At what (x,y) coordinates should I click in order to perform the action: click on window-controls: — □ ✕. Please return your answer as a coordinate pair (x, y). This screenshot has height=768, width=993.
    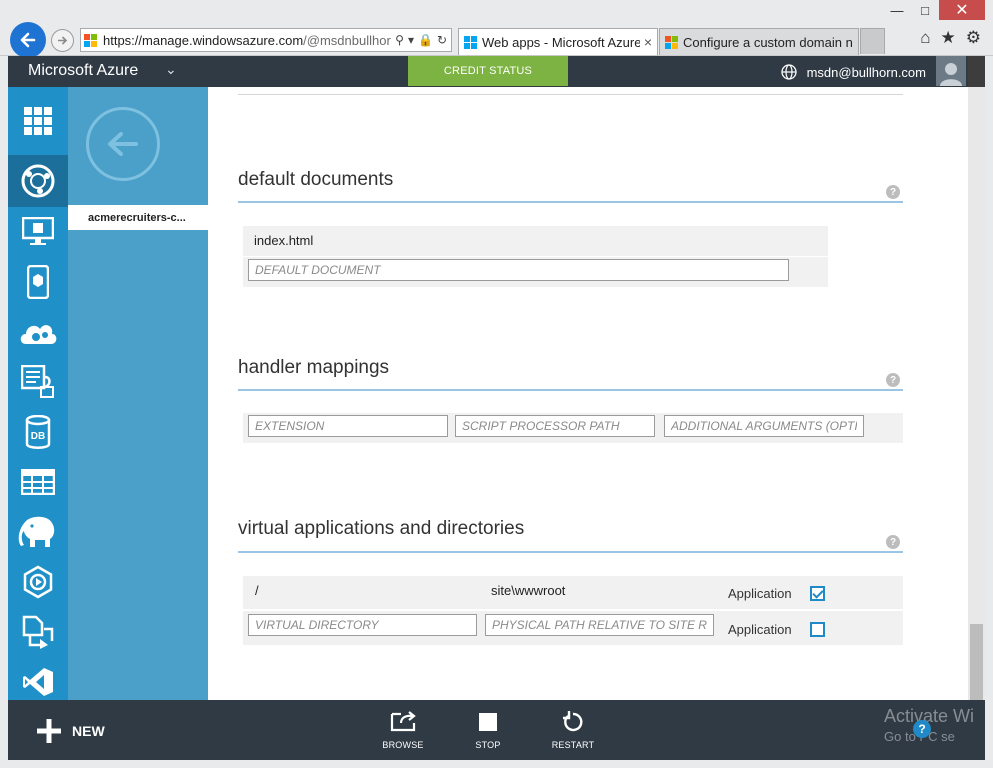
    Looking at the image, I should click on (934, 11).